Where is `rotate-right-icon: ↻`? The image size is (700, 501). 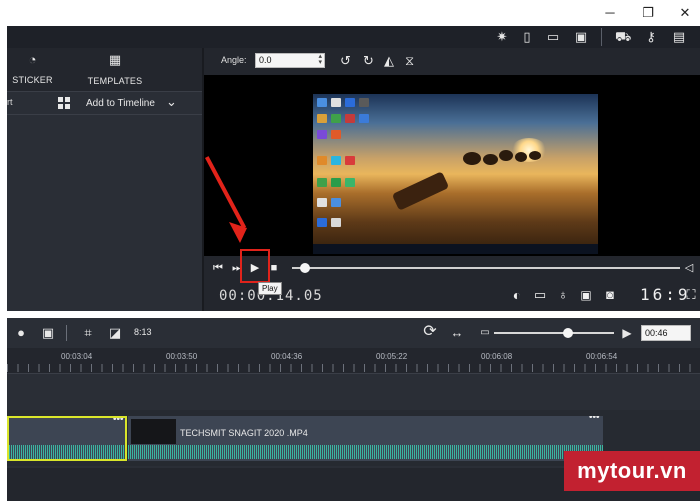 rotate-right-icon: ↻ is located at coordinates (368, 61).